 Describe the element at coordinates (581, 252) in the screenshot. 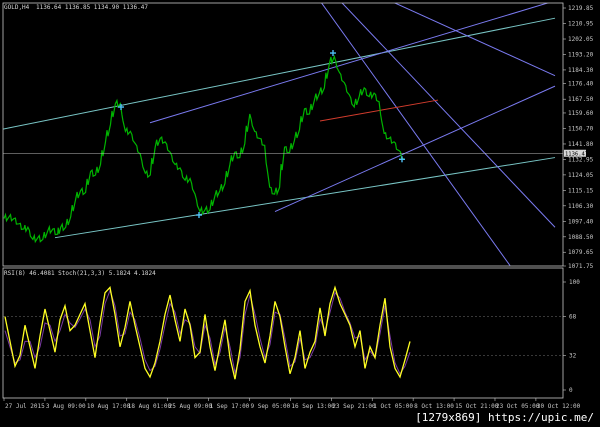

I see `price-tick-label: 1079.65` at that location.